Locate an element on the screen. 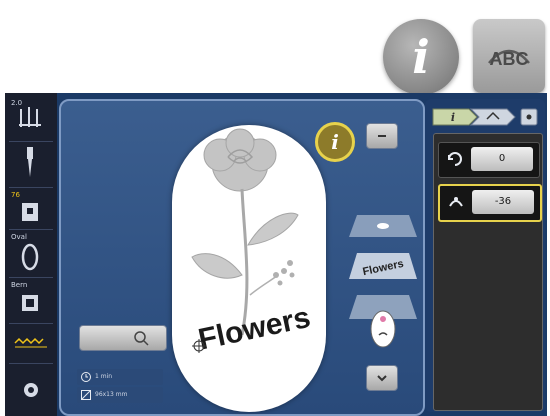 The width and height of the screenshot is (550, 416). zoom-out-button is located at coordinates (382, 136).